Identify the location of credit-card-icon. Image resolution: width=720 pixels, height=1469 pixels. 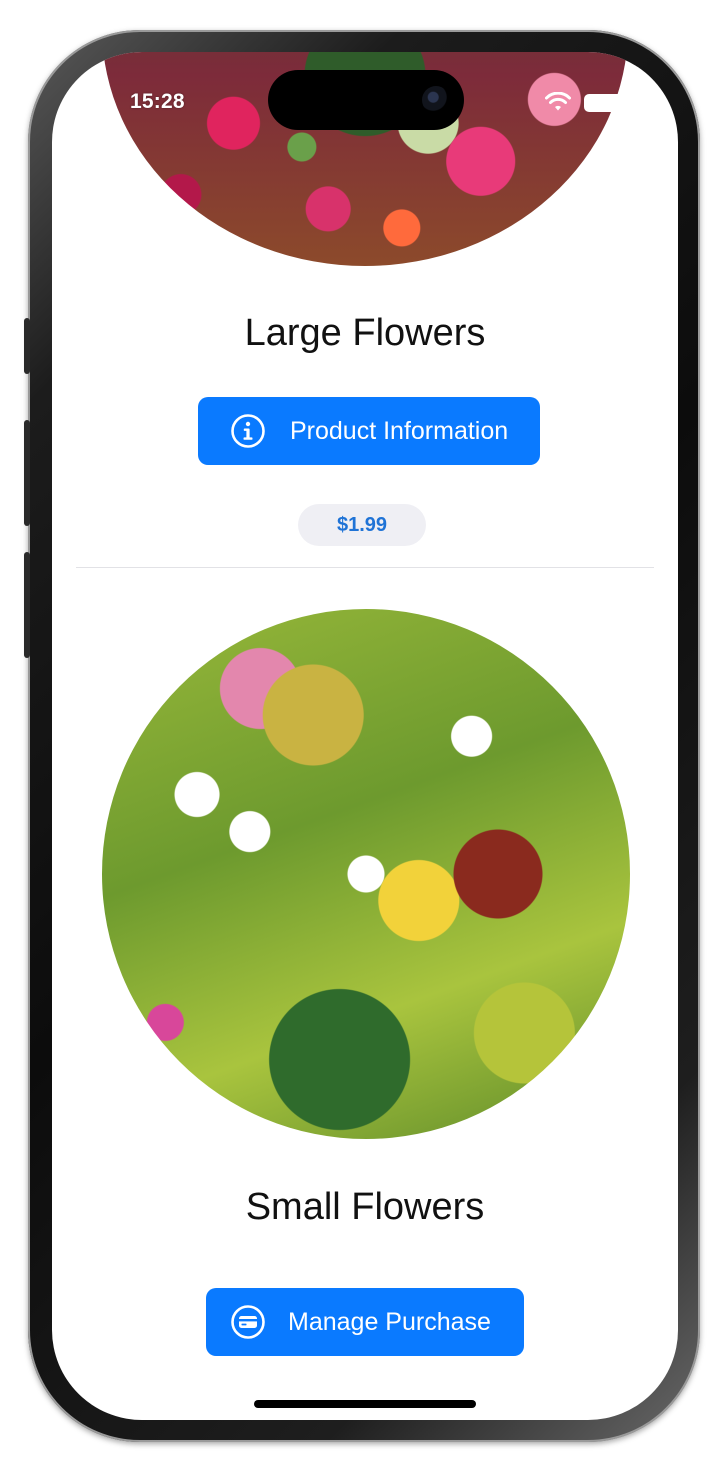
(248, 1322).